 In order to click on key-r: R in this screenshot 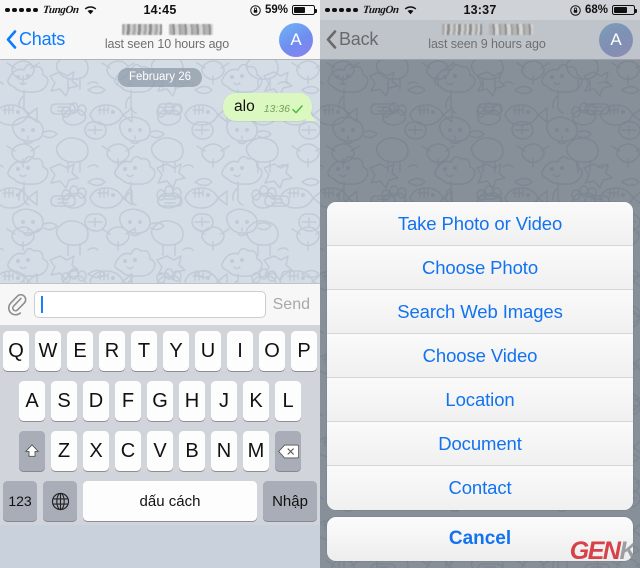, I will do `click(112, 351)`.